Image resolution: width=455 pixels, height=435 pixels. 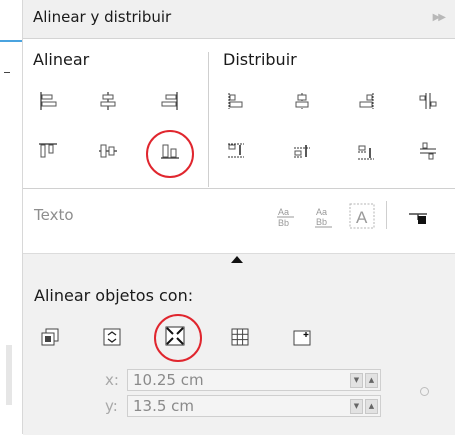 I want to click on align-top-button, so click(x=48, y=151).